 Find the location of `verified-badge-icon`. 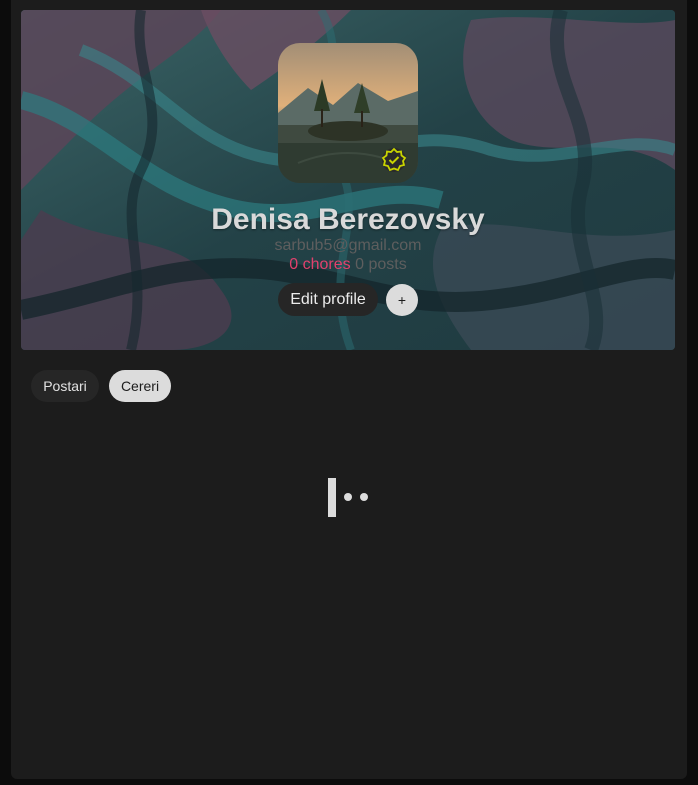

verified-badge-icon is located at coordinates (394, 159).